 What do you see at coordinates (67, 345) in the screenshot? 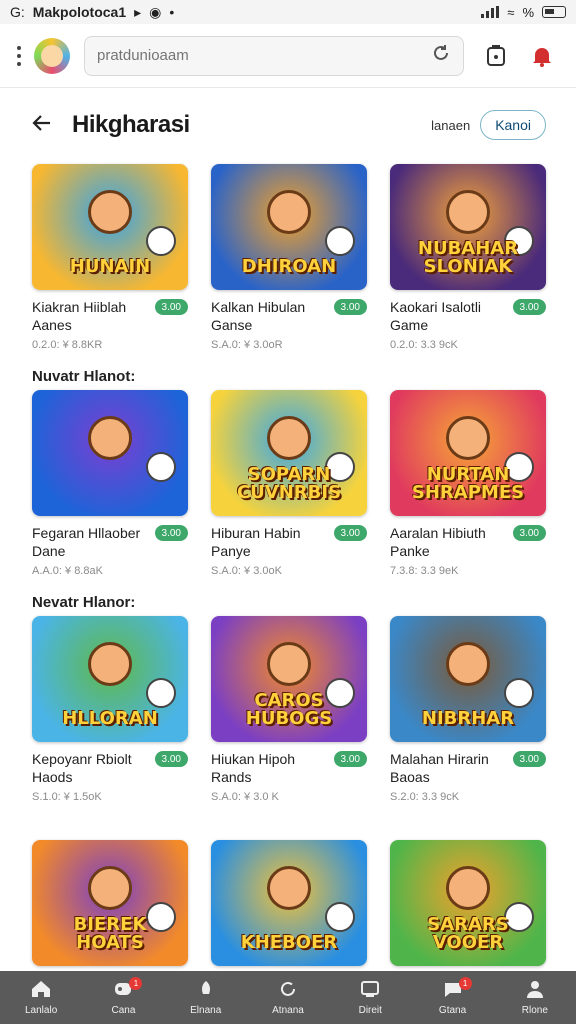
I see `game-stats: 0.2.0: ¥ 8.8KR` at bounding box center [67, 345].